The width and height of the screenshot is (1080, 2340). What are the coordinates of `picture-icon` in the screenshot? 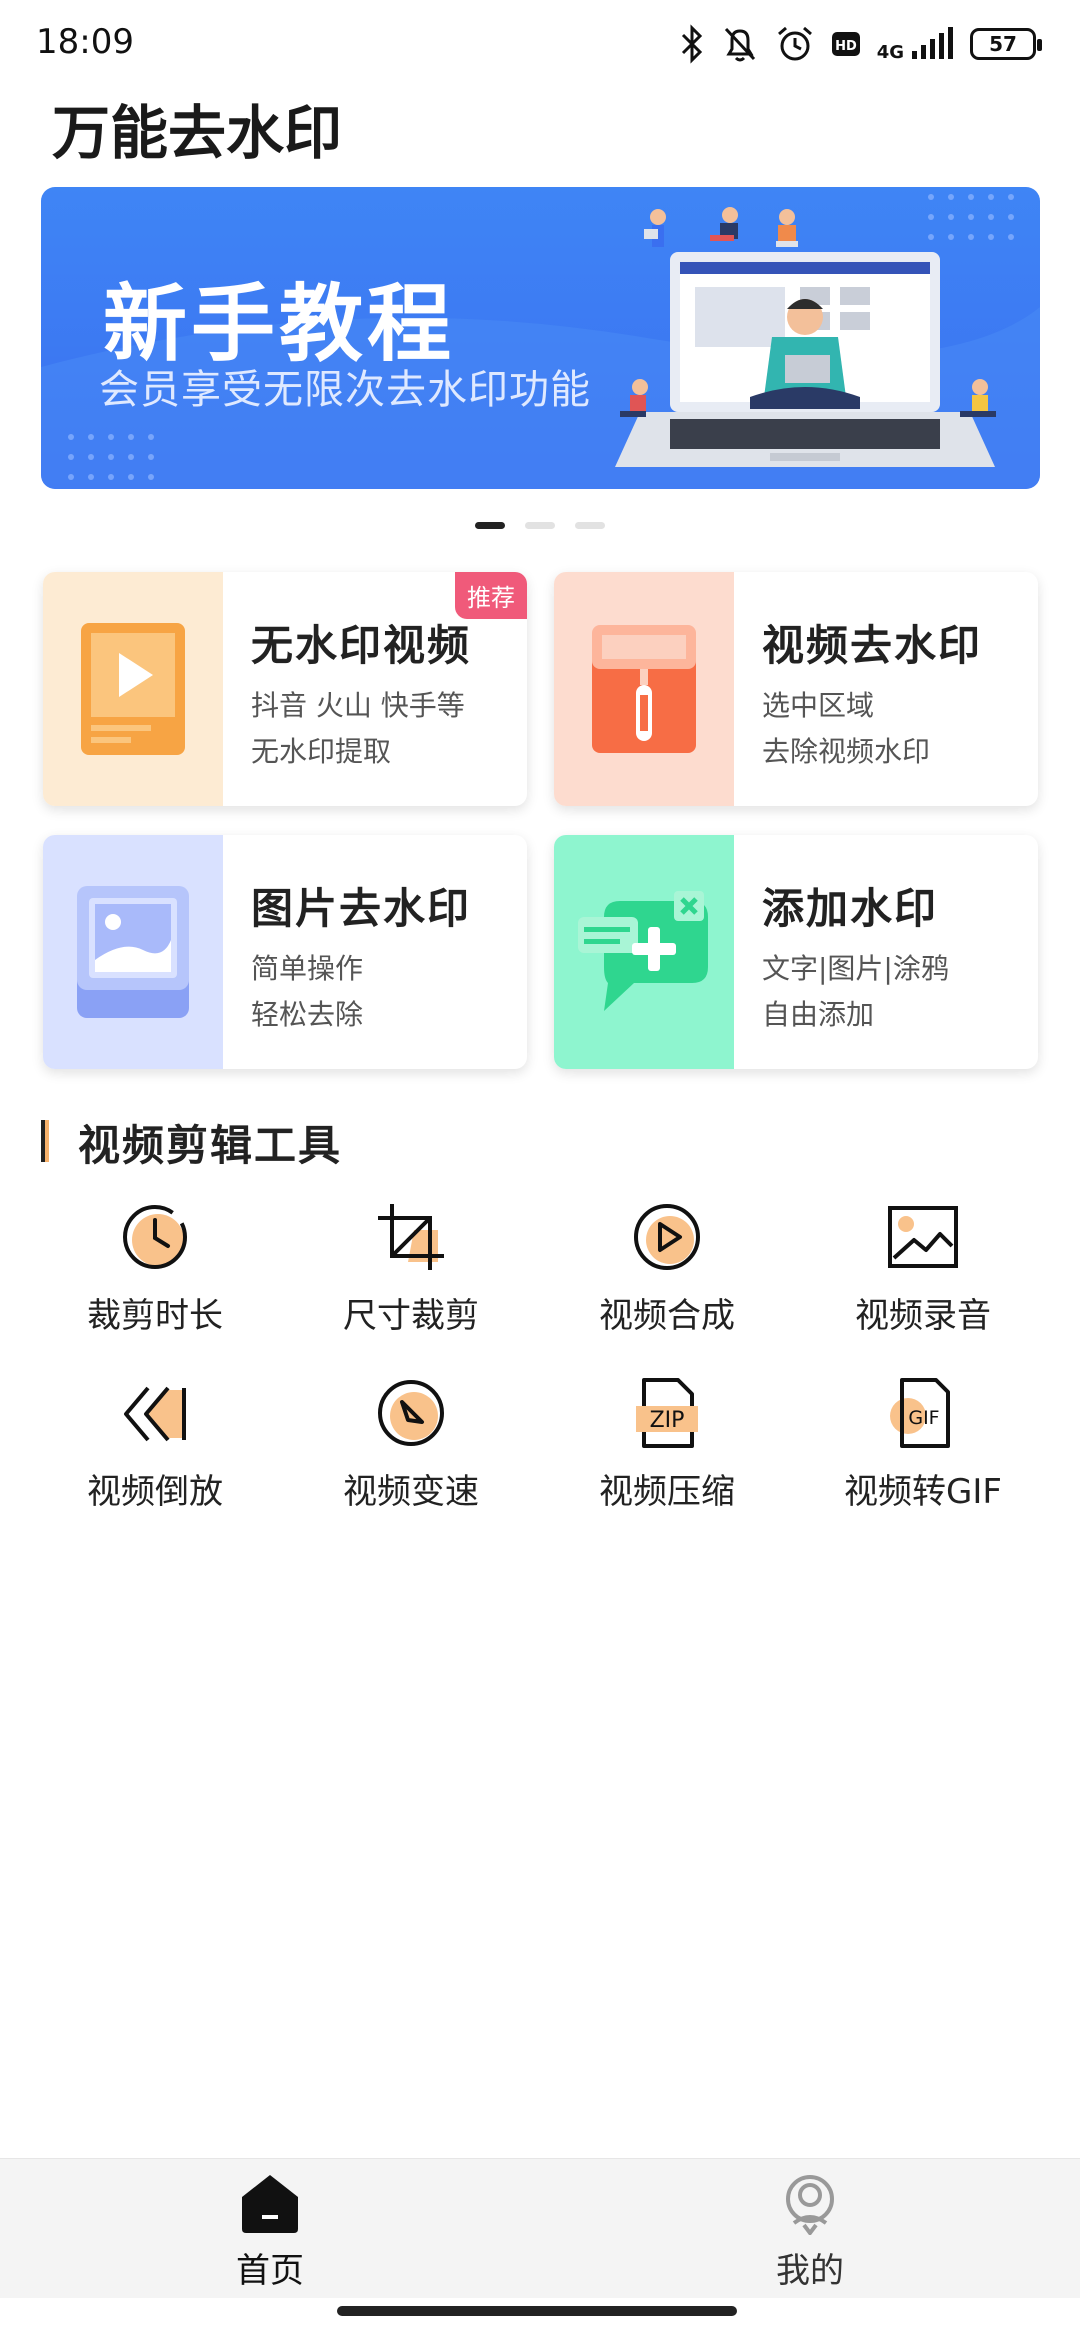 It's located at (923, 1237).